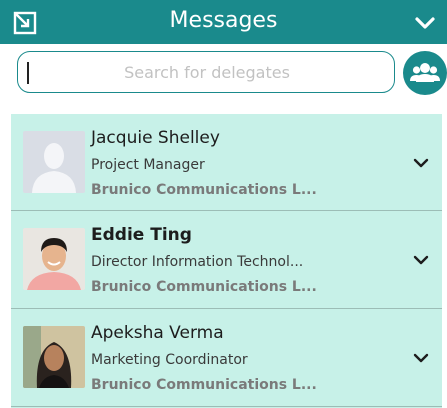 Image resolution: width=447 pixels, height=408 pixels. What do you see at coordinates (141, 235) in the screenshot?
I see `delegate-name: Eddie Ting` at bounding box center [141, 235].